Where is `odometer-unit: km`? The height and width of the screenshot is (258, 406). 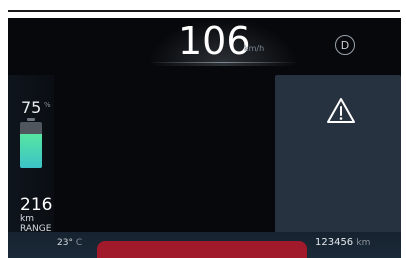 odometer-unit: km is located at coordinates (363, 243).